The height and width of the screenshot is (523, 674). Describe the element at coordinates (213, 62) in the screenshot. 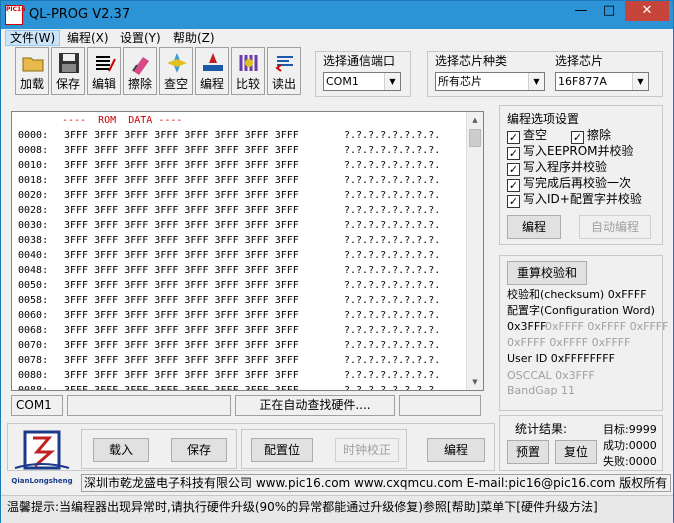

I see `program-icon` at that location.